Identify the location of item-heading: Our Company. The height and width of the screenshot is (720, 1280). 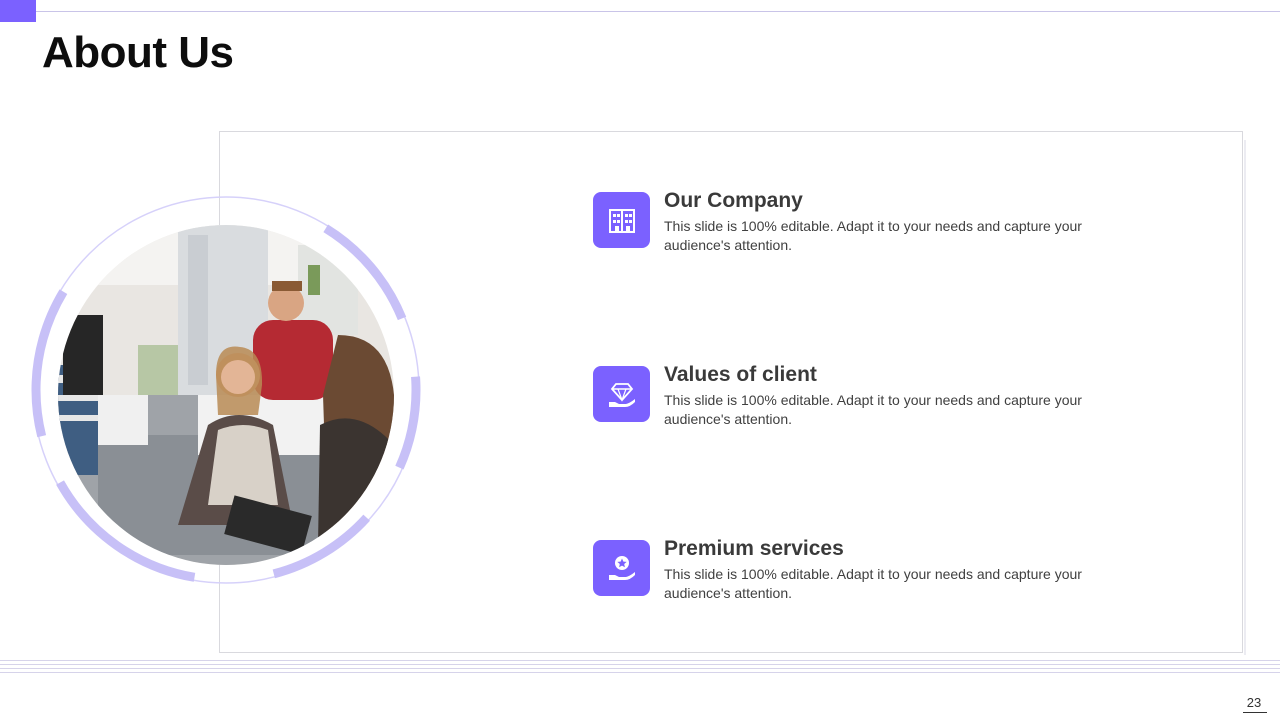
(733, 200).